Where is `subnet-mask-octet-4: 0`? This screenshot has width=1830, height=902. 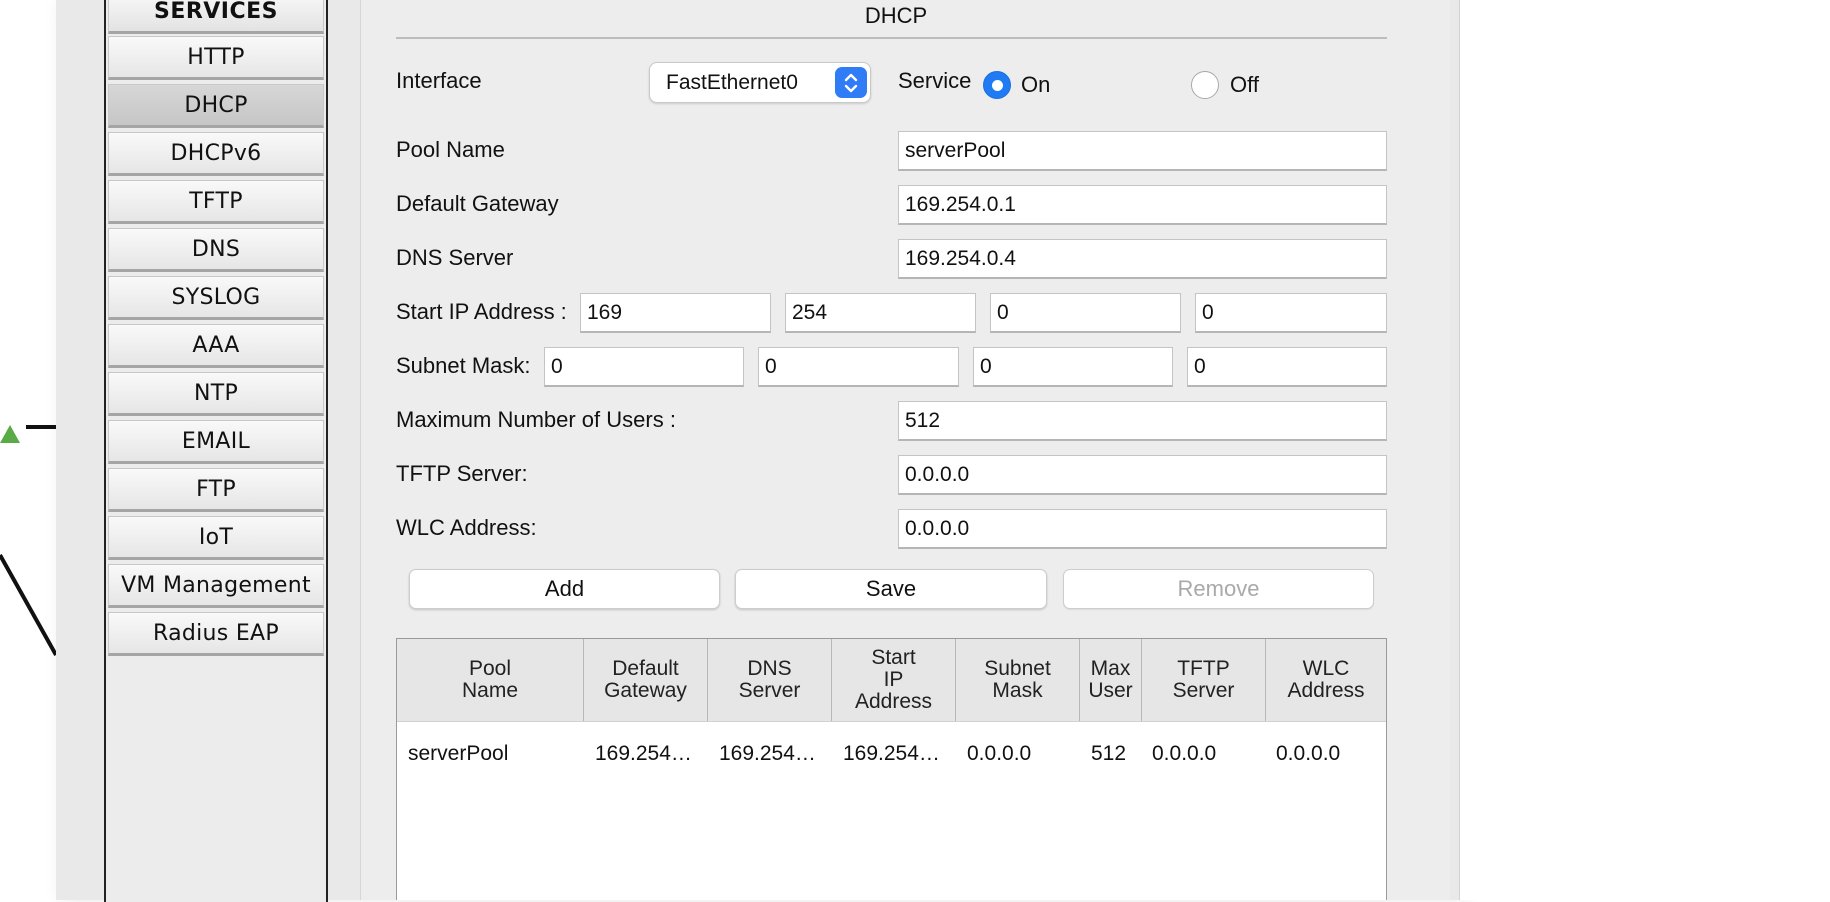
subnet-mask-octet-4: 0 is located at coordinates (1287, 367).